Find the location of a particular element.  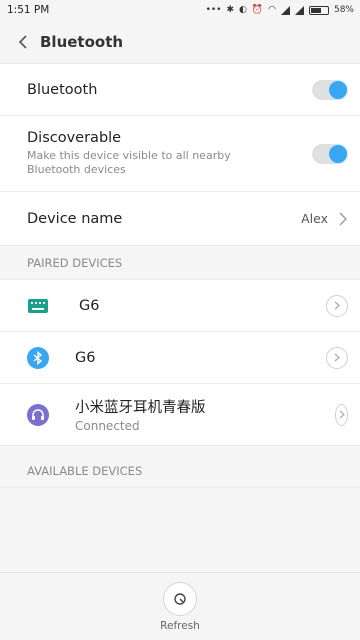

device-name-row: Device name Alex is located at coordinates (180, 219).